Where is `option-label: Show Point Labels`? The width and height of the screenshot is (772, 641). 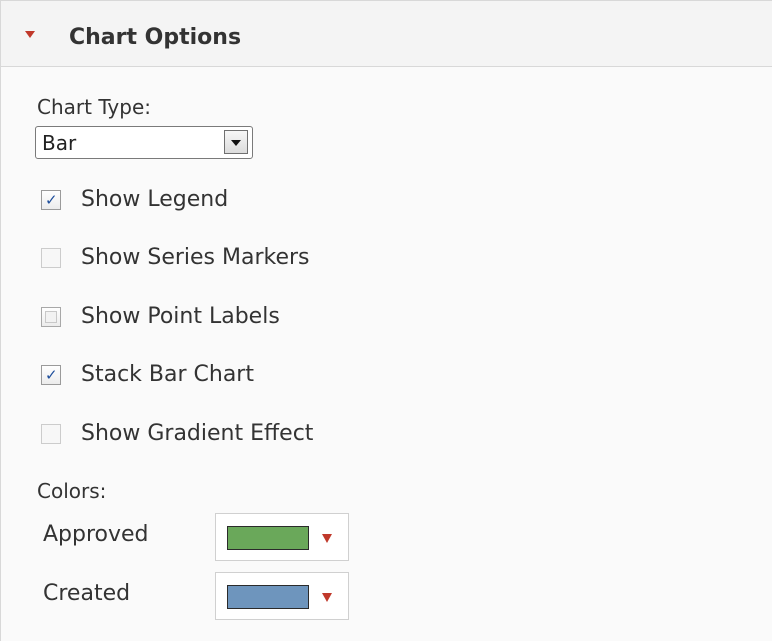 option-label: Show Point Labels is located at coordinates (180, 316).